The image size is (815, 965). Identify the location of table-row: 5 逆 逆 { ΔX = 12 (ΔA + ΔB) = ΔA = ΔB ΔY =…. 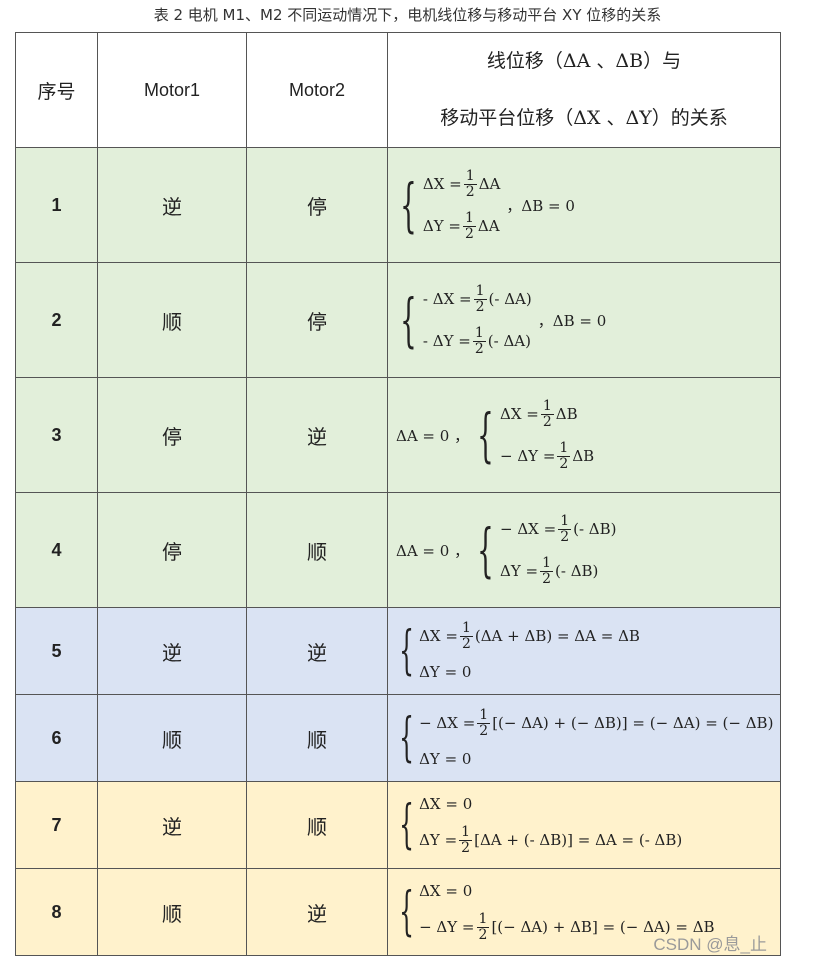
(398, 651).